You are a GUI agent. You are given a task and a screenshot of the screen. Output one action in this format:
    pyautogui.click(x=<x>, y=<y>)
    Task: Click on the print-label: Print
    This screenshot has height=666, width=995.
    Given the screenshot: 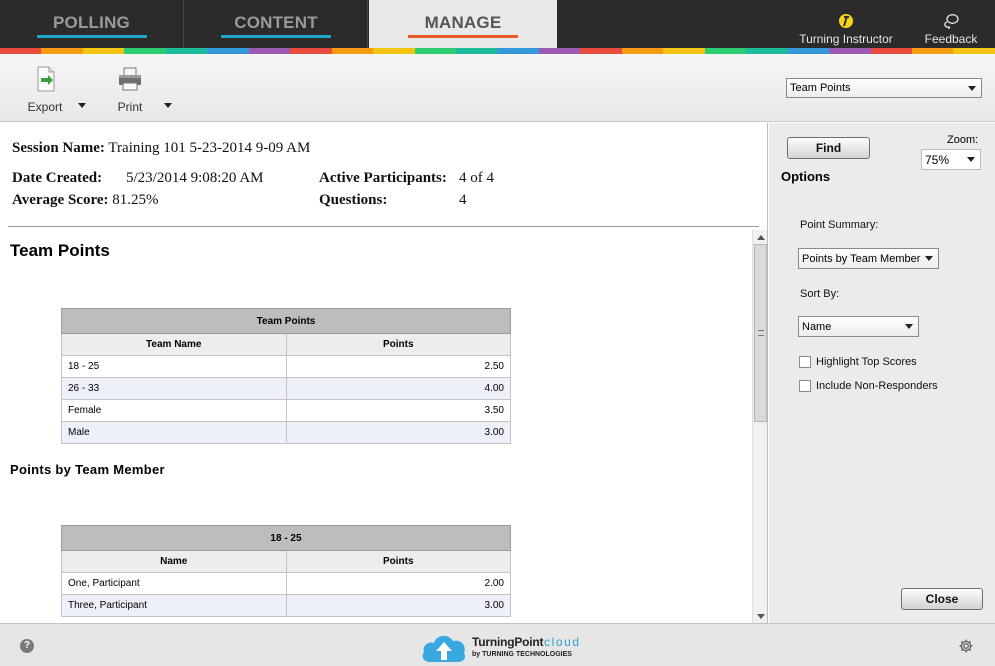 What is the action you would take?
    pyautogui.click(x=130, y=107)
    